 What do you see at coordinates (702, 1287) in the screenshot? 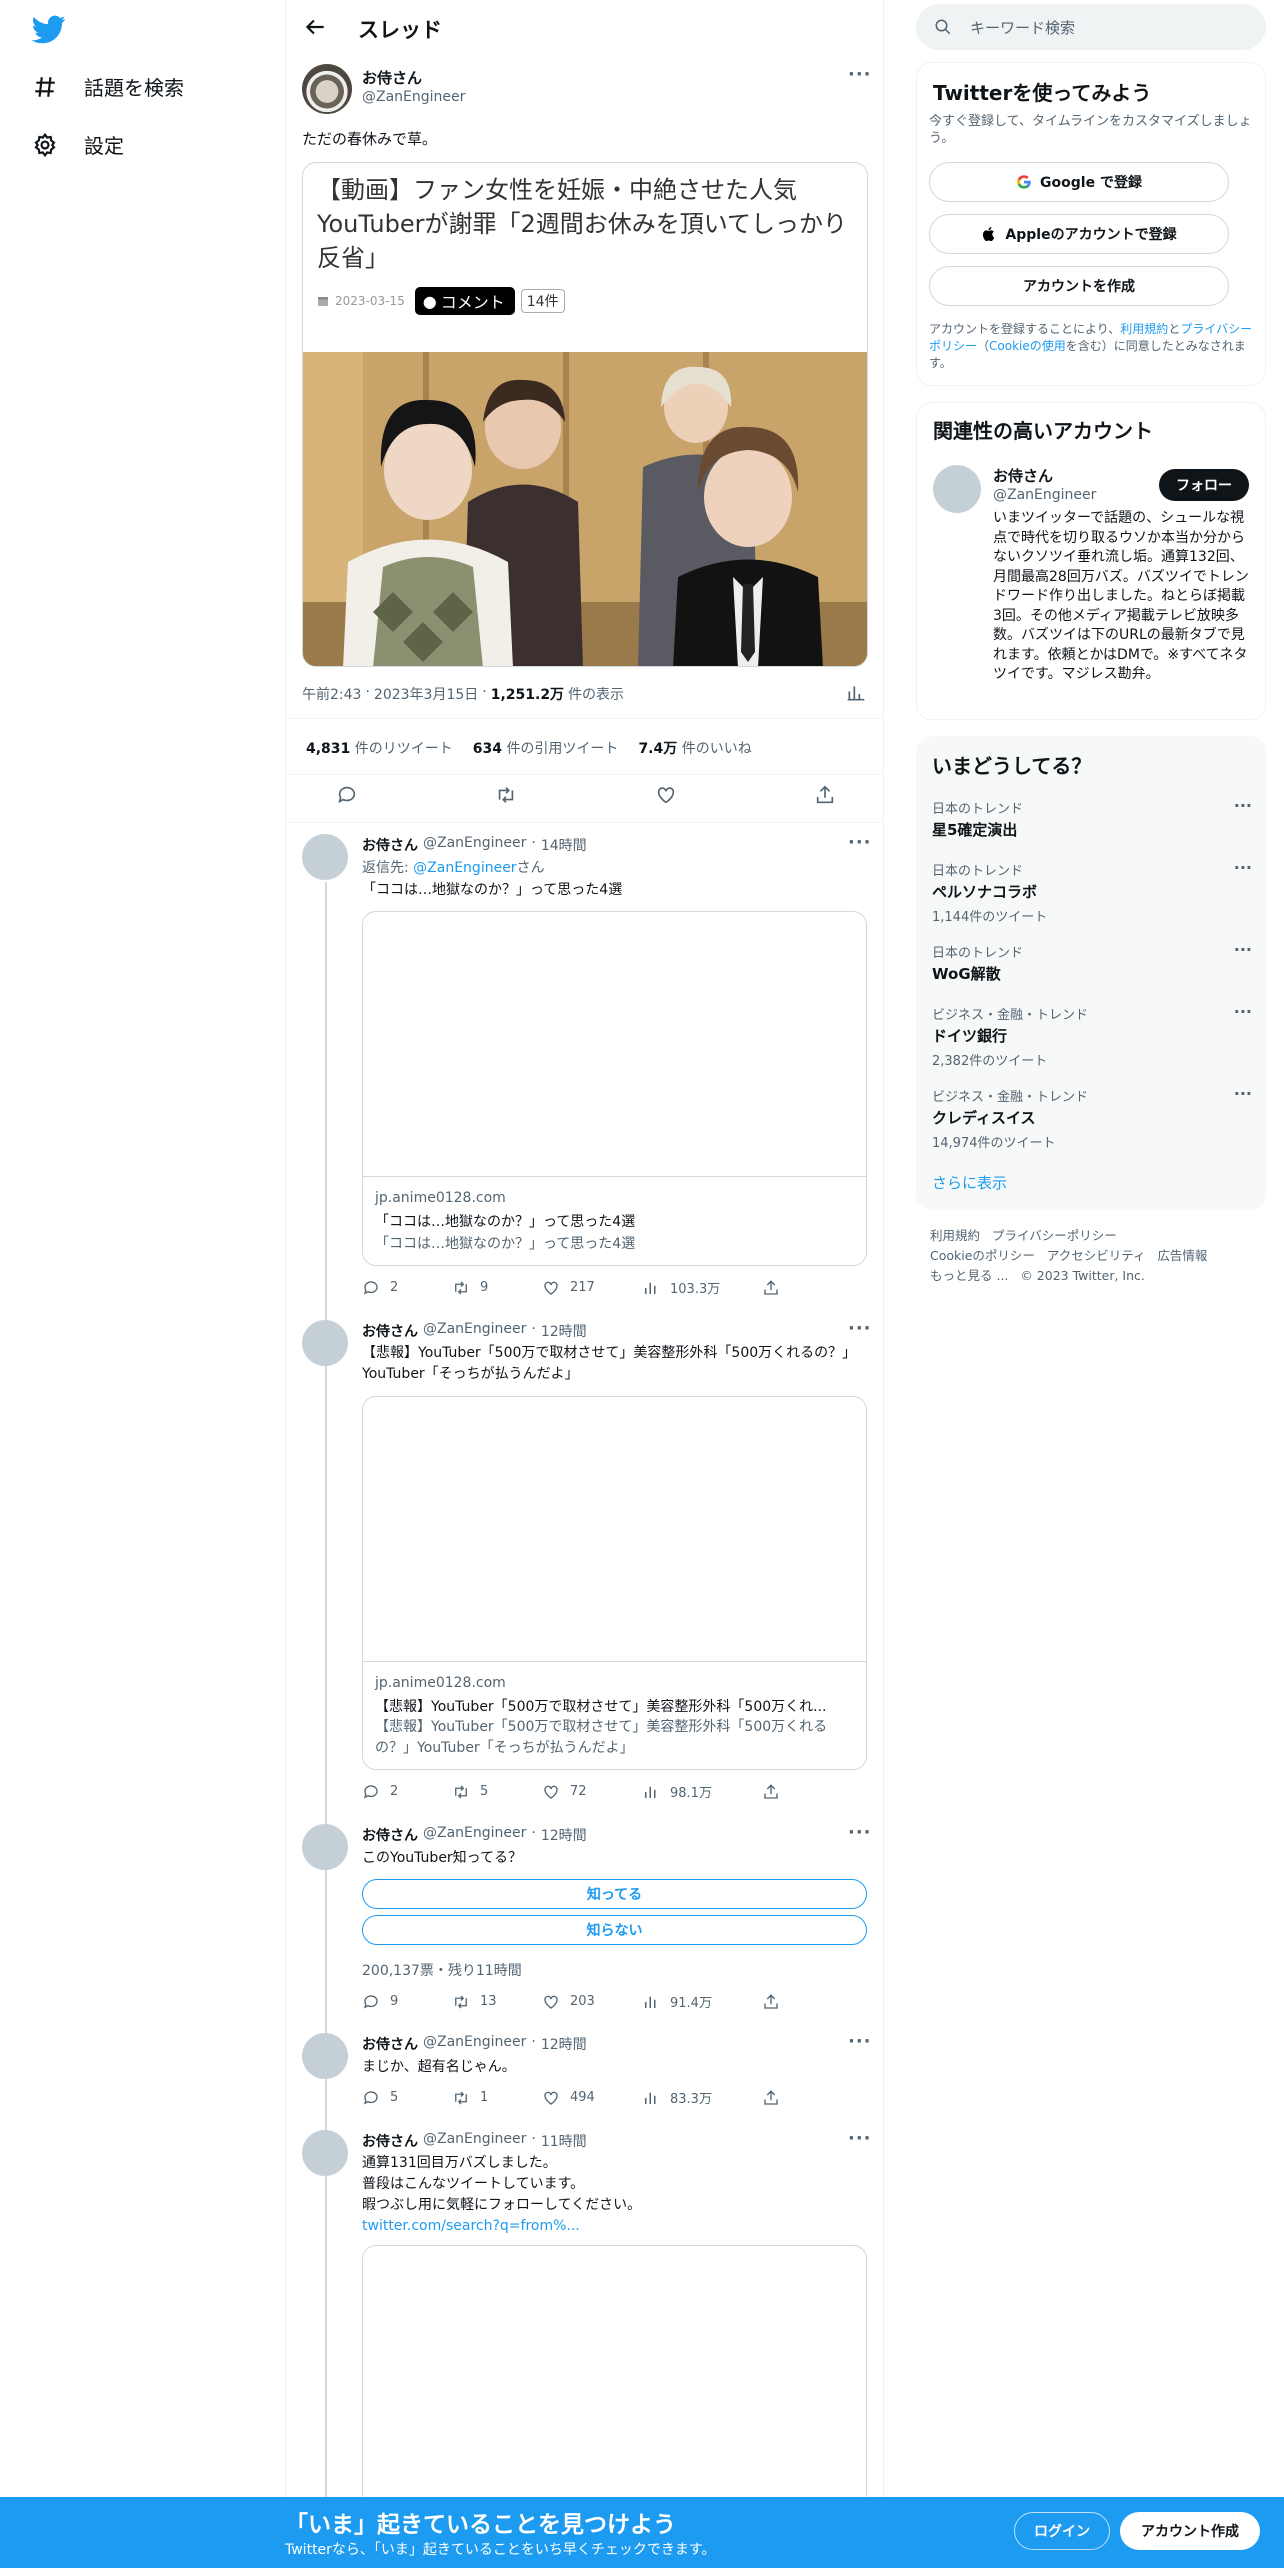
I see `views-button: 103.3万` at bounding box center [702, 1287].